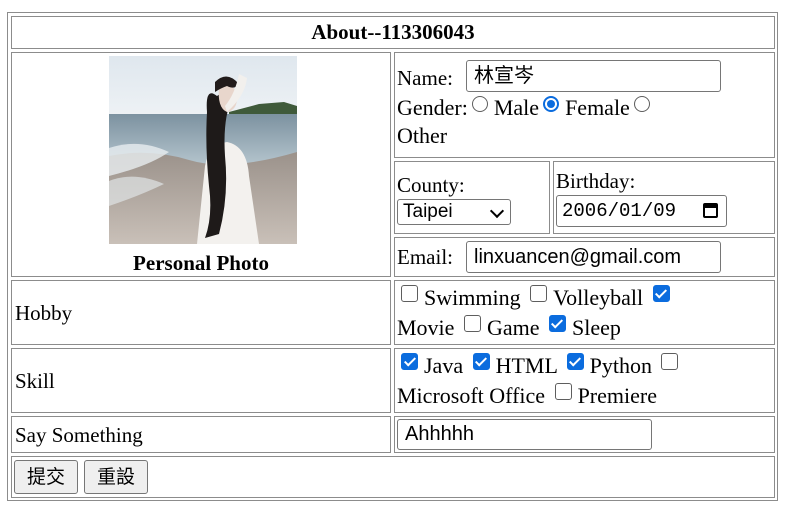 The height and width of the screenshot is (514, 791). Describe the element at coordinates (422, 135) in the screenshot. I see `gender-other-label: Other` at that location.